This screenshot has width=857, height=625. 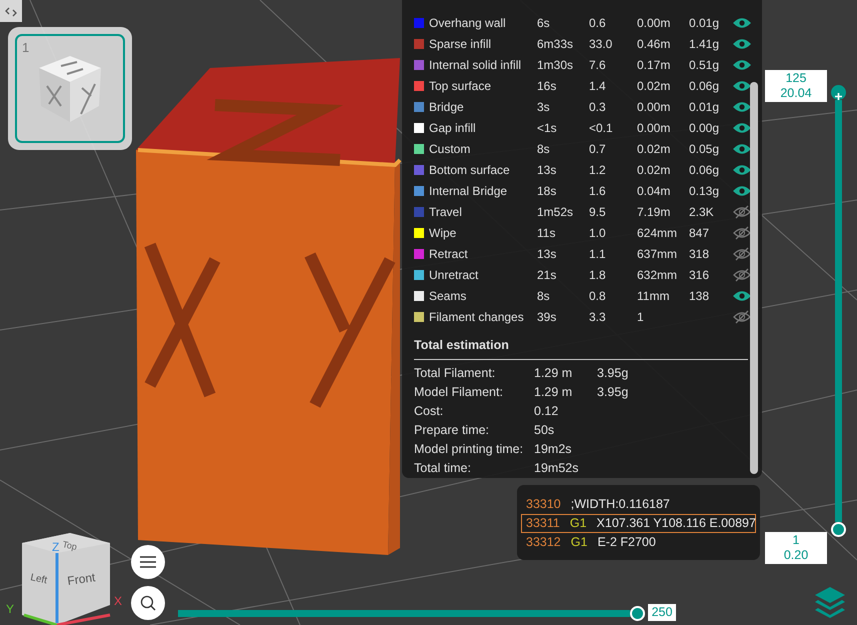 What do you see at coordinates (598, 149) in the screenshot?
I see `percent-value: 0.7` at bounding box center [598, 149].